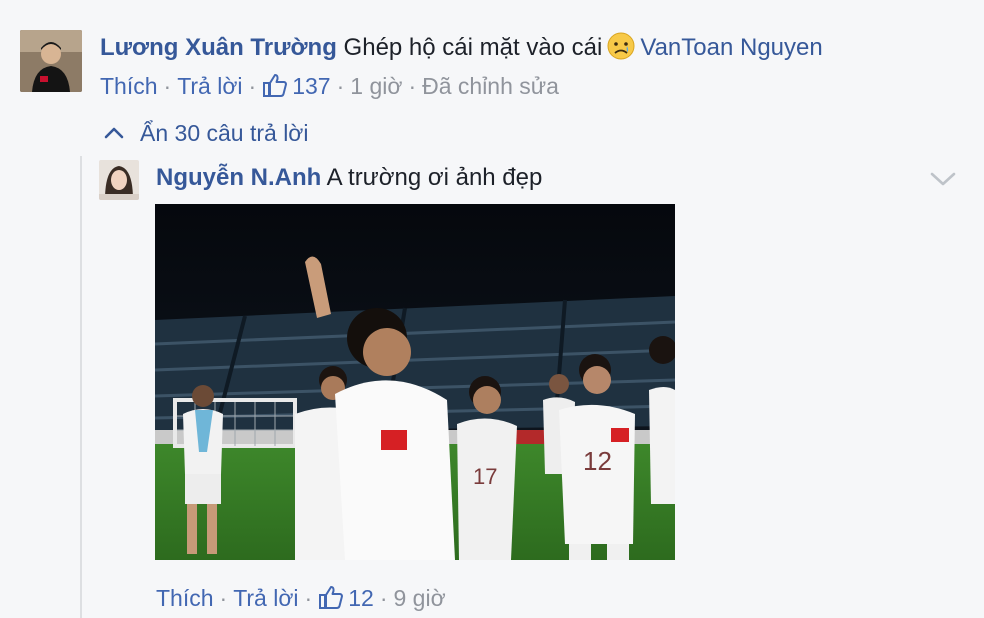 Image resolution: width=984 pixels, height=618 pixels. Describe the element at coordinates (597, 461) in the screenshot. I see `shirt-number-12: 12` at that location.